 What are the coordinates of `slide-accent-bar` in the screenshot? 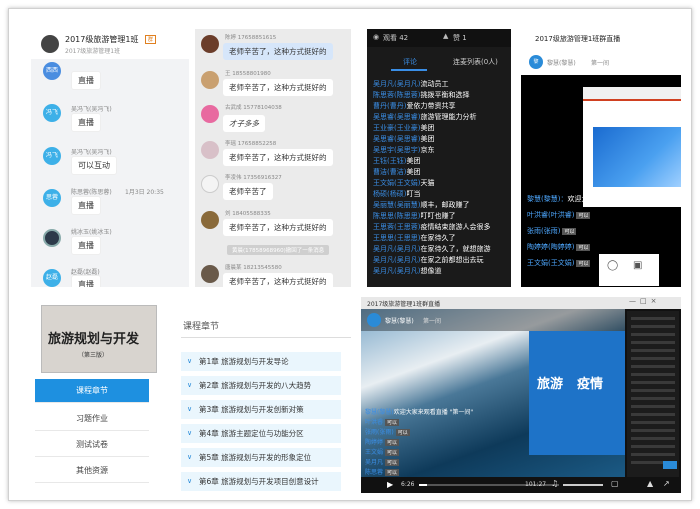 It's located at (632, 94).